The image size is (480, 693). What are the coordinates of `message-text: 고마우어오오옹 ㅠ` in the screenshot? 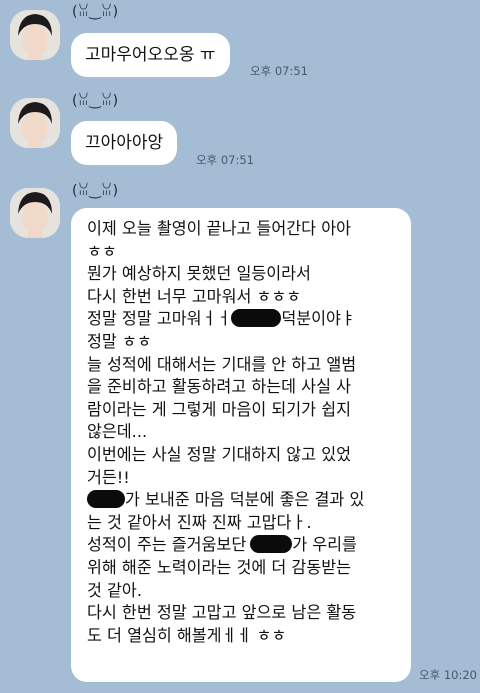 It's located at (150, 55).